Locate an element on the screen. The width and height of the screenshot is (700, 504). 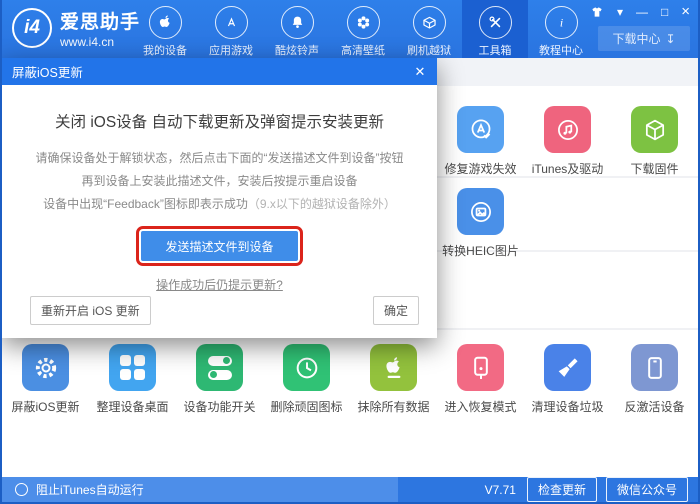
tool-label: 修复游戏失效 is located at coordinates (480, 169).